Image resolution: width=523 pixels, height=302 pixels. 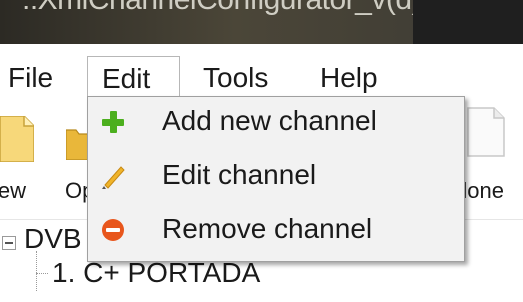 I want to click on menu-item-remove-channel: Remove channel, so click(x=276, y=232).